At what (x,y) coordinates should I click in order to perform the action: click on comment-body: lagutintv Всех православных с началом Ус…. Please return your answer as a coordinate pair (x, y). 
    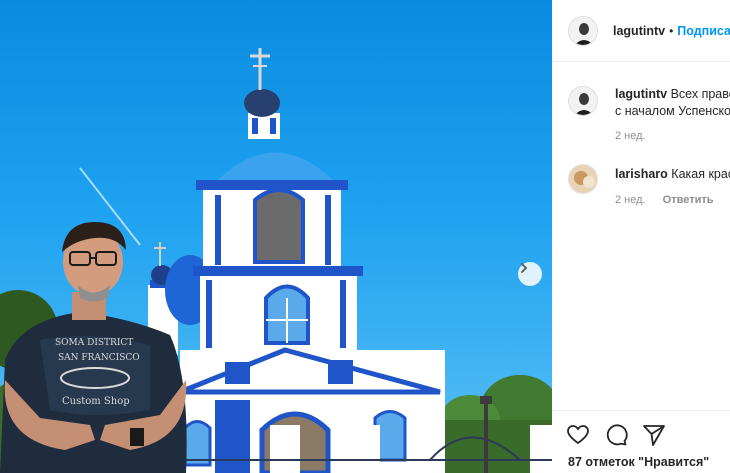
    Looking at the image, I should click on (672, 103).